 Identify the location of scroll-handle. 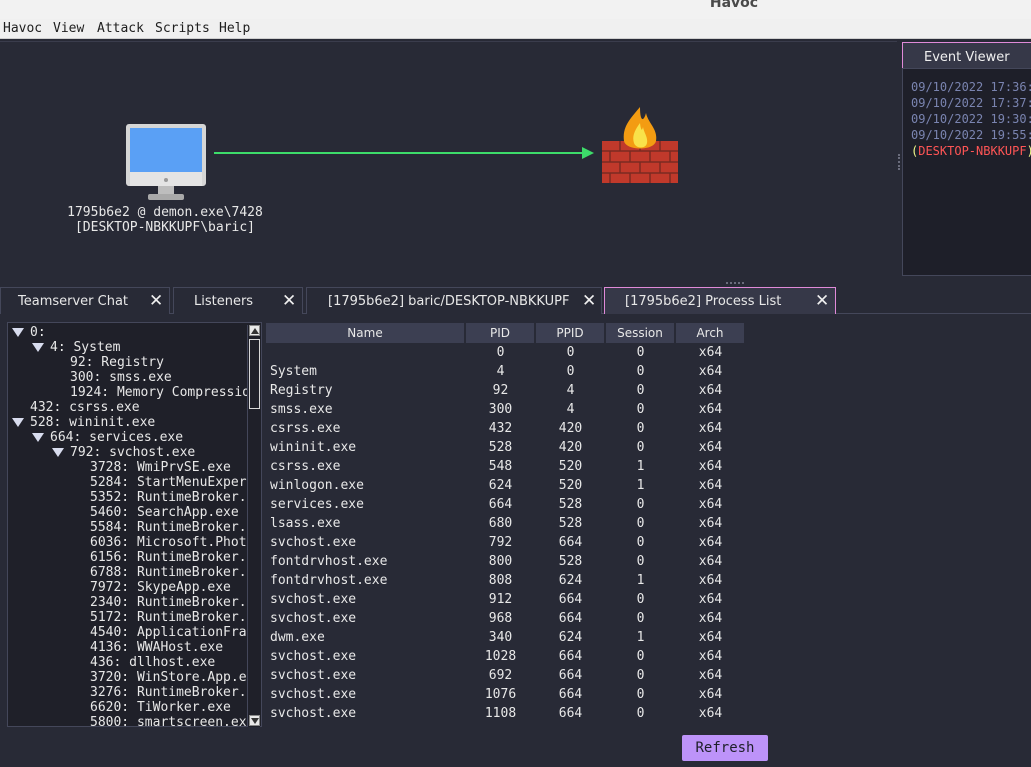
(254, 374).